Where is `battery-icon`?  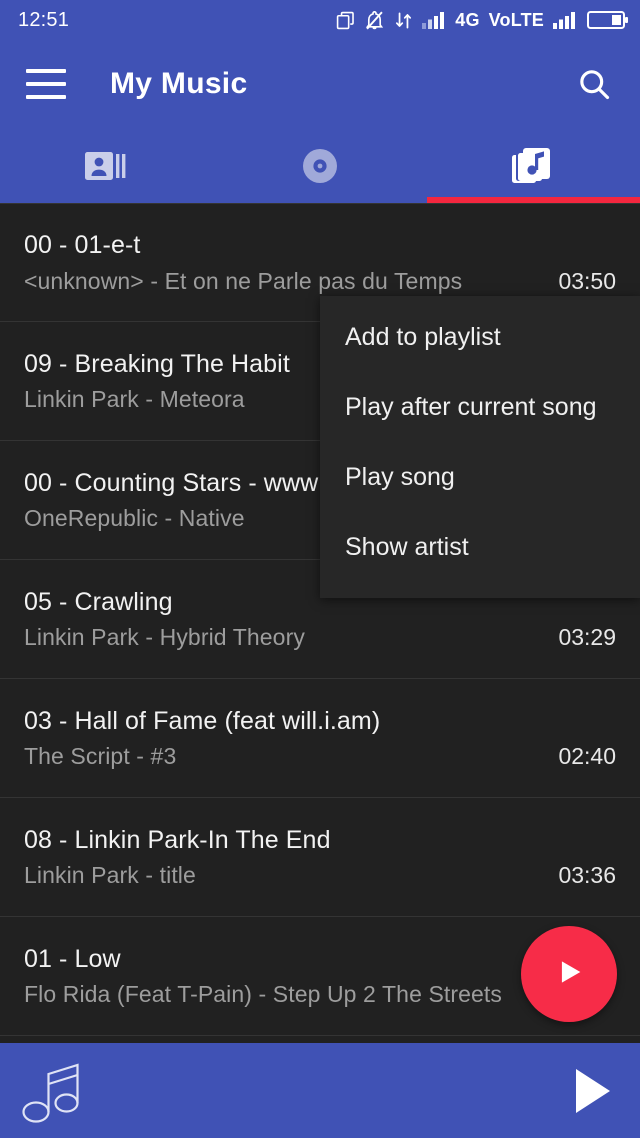
battery-icon is located at coordinates (607, 20).